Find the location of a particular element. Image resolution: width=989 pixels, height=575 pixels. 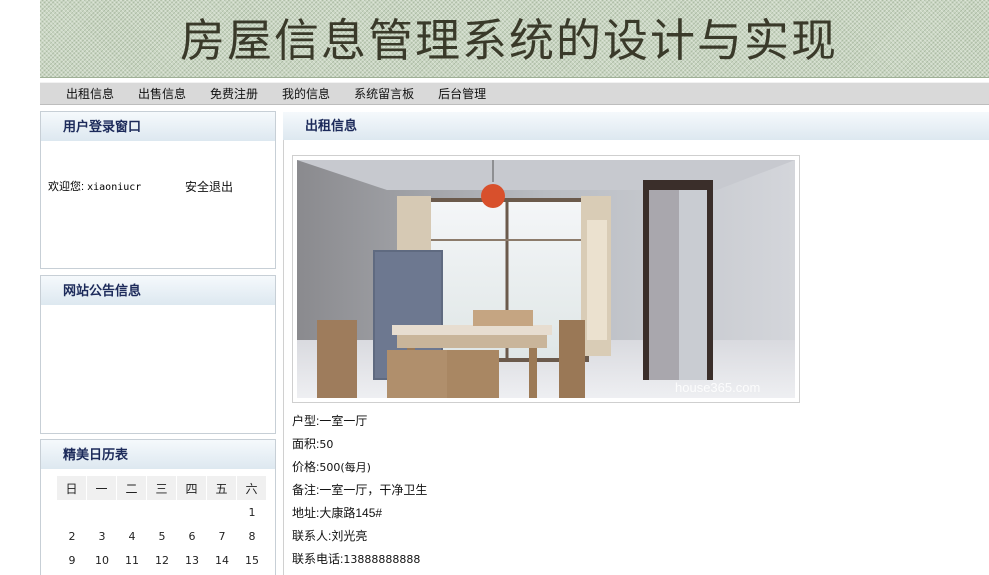

calendar-day: 15 is located at coordinates (252, 560).